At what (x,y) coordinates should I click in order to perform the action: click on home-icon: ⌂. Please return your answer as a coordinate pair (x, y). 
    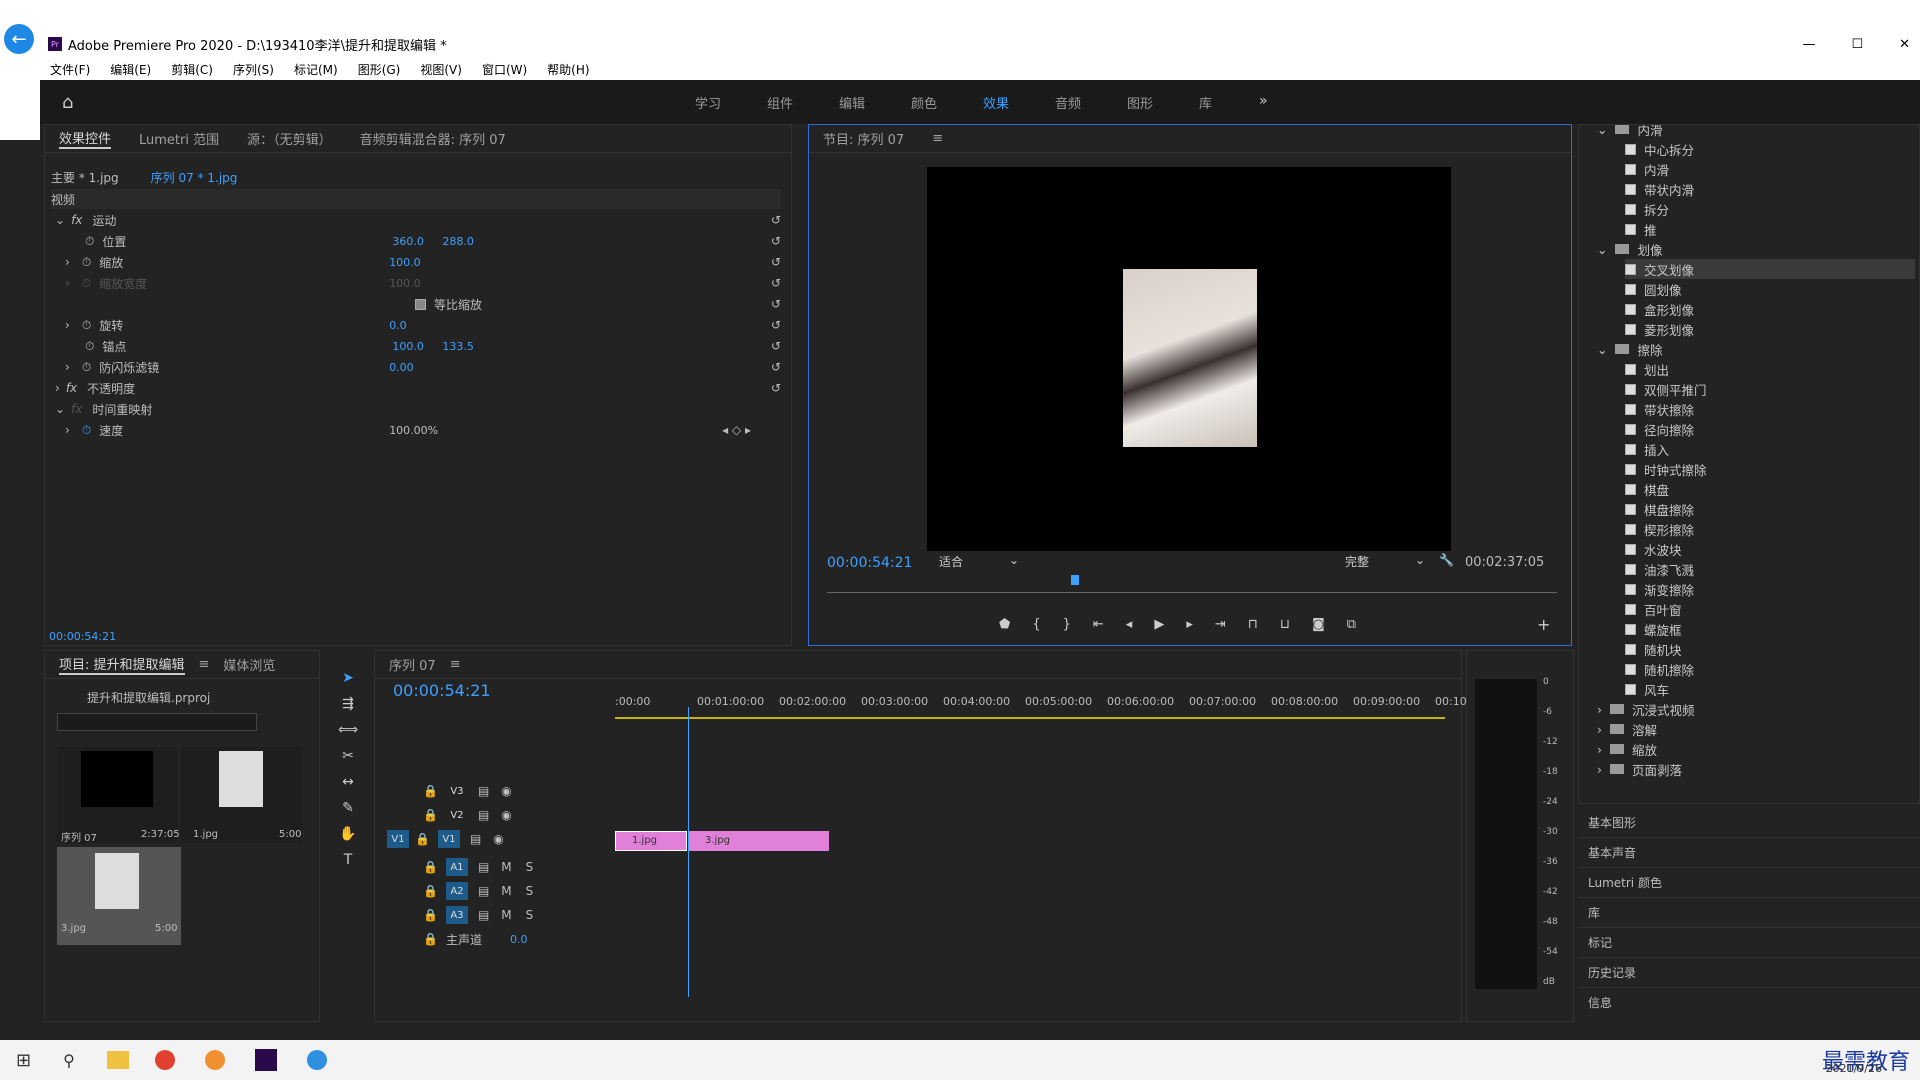
    Looking at the image, I should click on (67, 102).